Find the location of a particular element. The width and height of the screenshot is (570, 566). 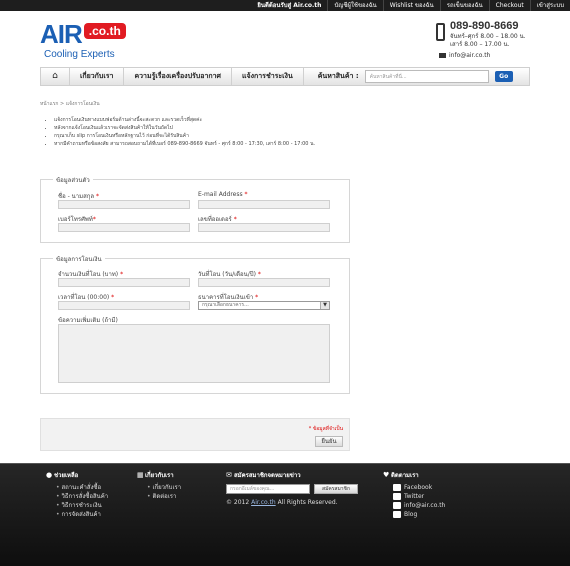

footer-help-how-to-order: วิธีการสั่งซื้อสินค้า is located at coordinates (82, 496).